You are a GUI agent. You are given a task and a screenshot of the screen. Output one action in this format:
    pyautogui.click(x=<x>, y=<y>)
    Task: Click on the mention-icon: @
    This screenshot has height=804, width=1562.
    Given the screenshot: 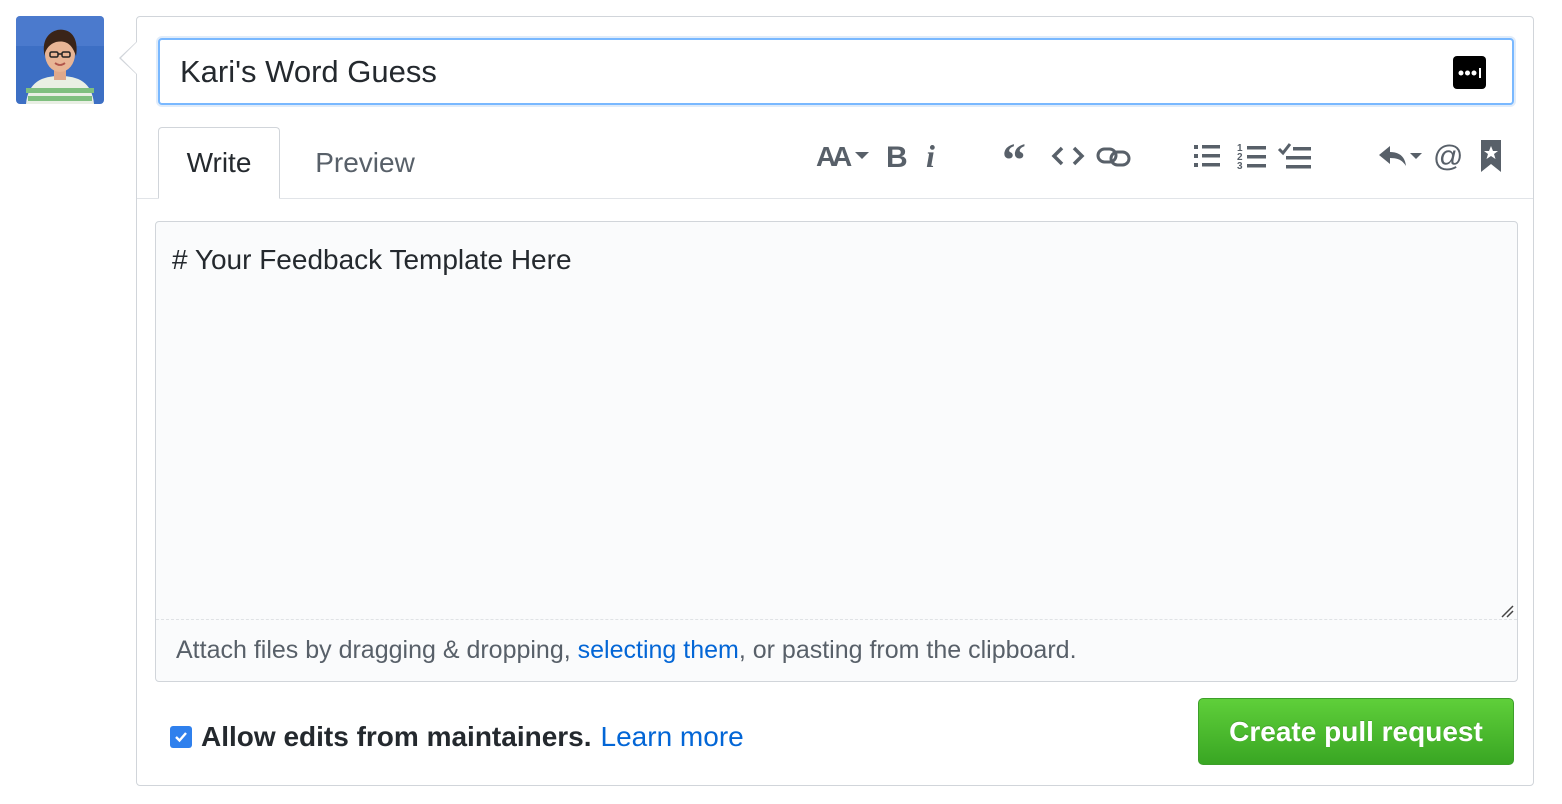 What is the action you would take?
    pyautogui.click(x=1448, y=156)
    